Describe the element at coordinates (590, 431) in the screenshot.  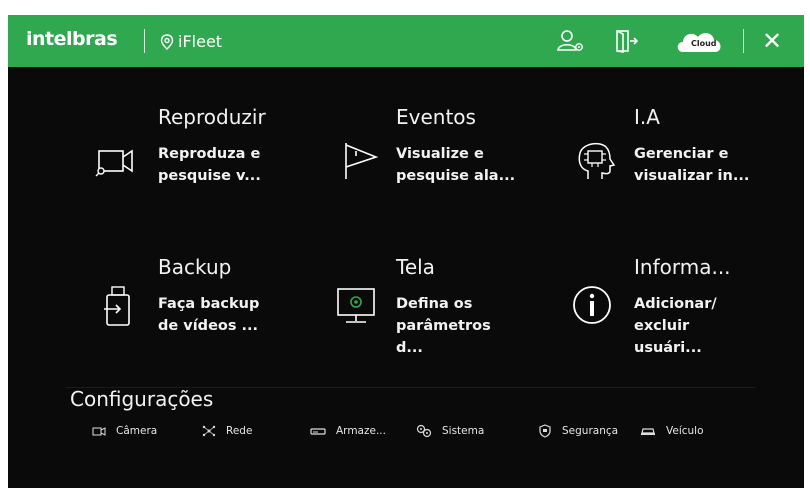
I see `config-label: Segurança` at that location.